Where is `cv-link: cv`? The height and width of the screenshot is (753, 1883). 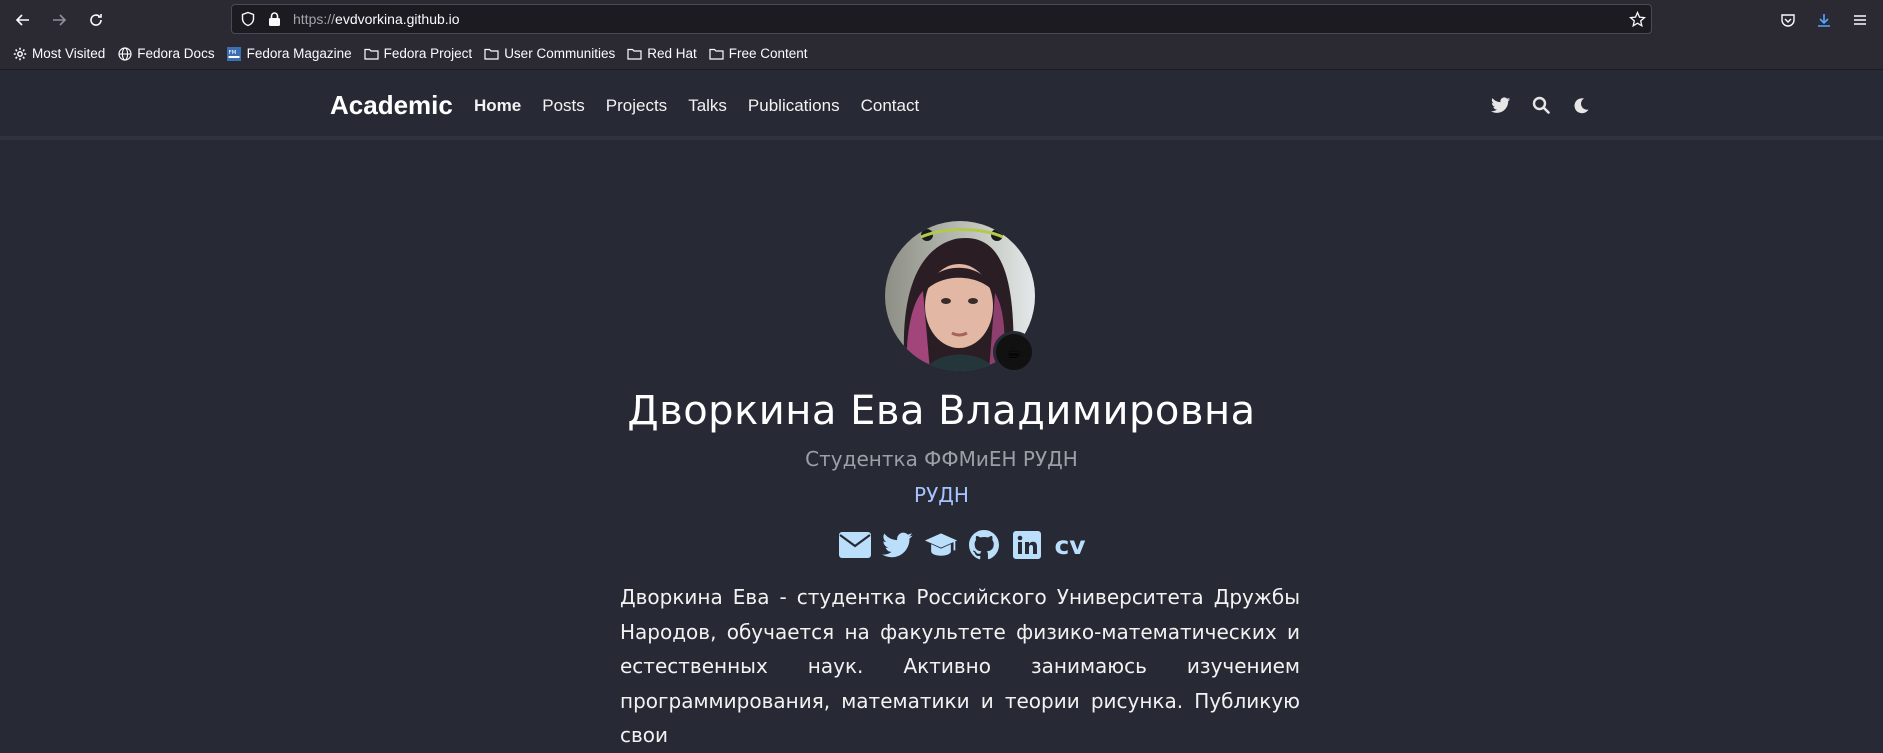
cv-link: cv is located at coordinates (1070, 545).